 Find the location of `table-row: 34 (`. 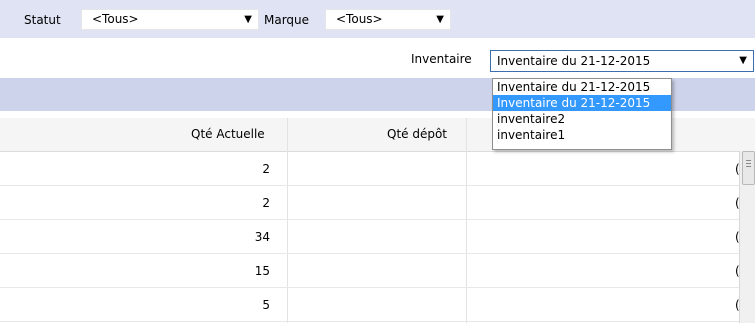

table-row: 34 ( is located at coordinates (370, 236).